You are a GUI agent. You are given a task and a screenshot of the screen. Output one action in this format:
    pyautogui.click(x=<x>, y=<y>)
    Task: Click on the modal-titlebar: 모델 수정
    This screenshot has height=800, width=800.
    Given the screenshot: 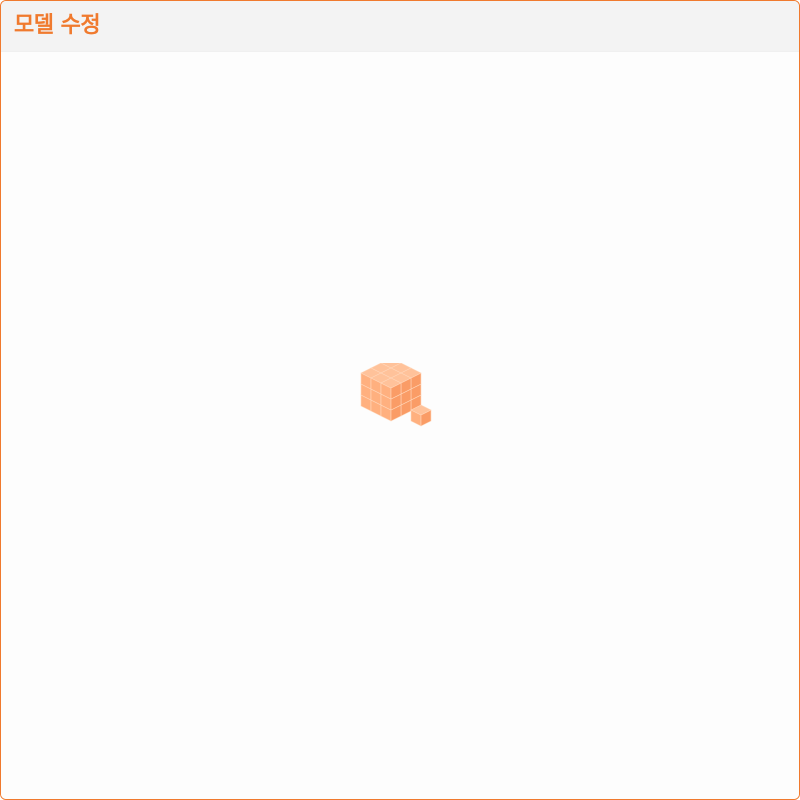 What is the action you would take?
    pyautogui.click(x=400, y=26)
    